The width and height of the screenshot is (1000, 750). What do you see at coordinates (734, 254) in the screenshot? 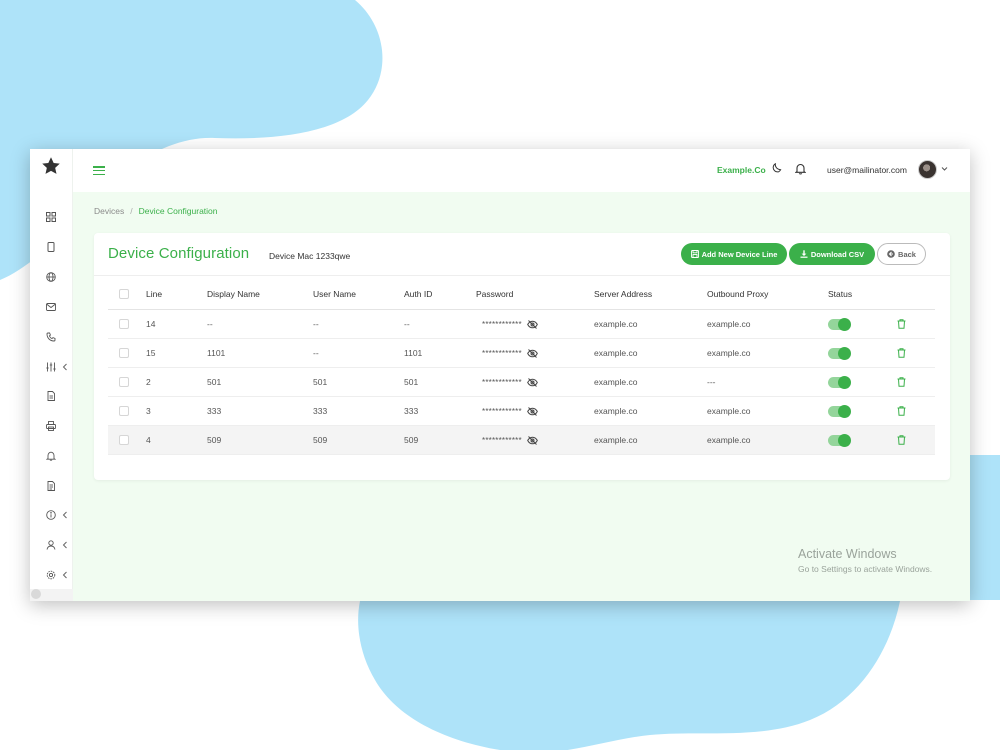
I see `add-device-line-button: Add New Device Line` at bounding box center [734, 254].